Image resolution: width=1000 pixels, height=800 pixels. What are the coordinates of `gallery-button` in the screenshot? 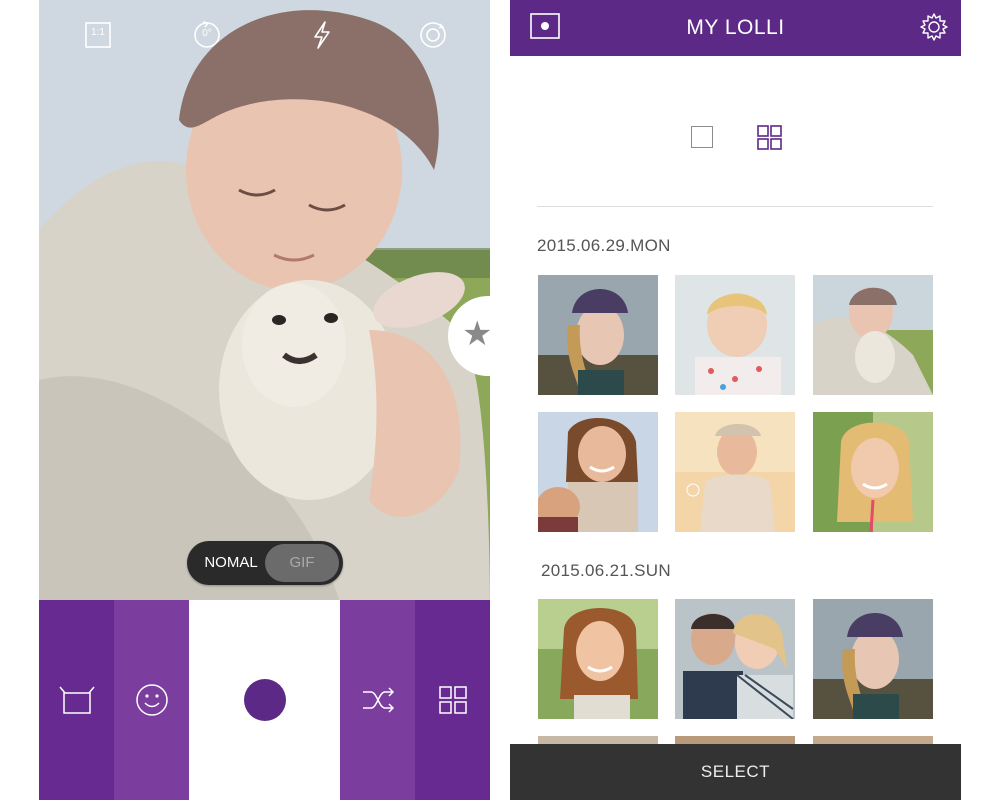 It's located at (452, 700).